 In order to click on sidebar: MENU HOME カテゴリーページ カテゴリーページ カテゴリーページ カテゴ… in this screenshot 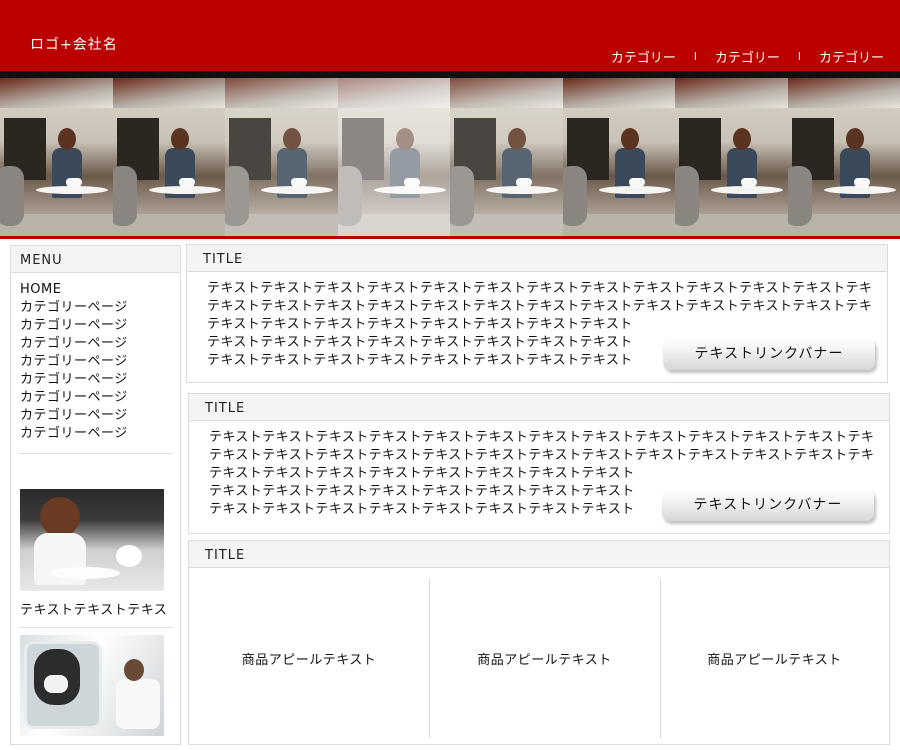, I will do `click(95, 495)`.